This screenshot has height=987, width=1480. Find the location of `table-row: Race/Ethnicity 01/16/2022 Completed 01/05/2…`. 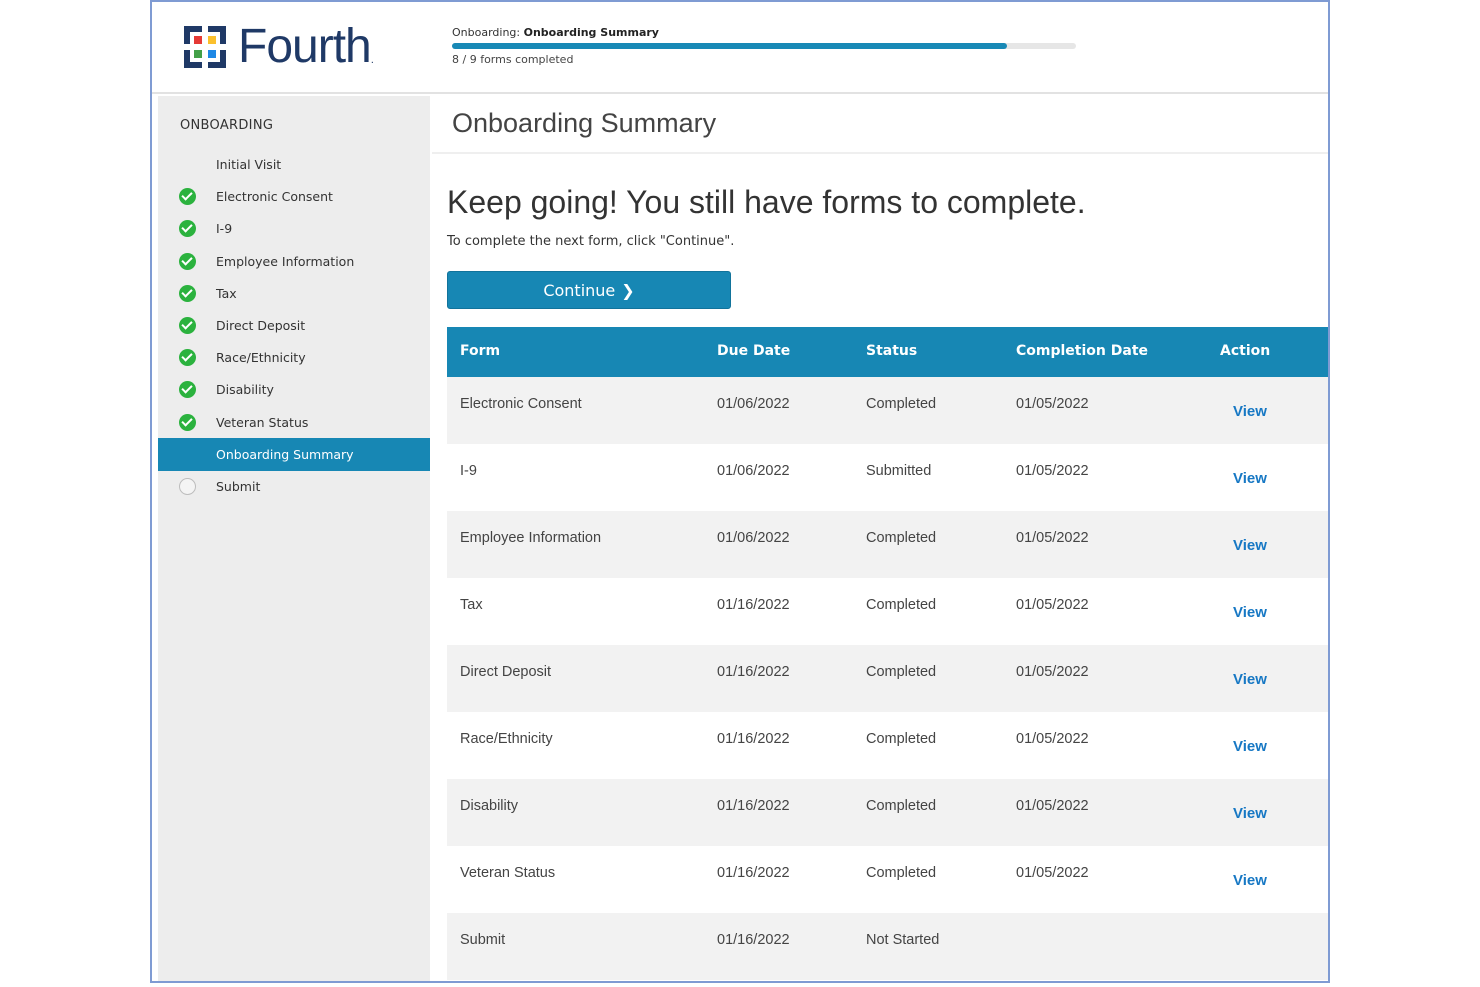

table-row: Race/Ethnicity 01/16/2022 Completed 01/05/2… is located at coordinates (887, 745).